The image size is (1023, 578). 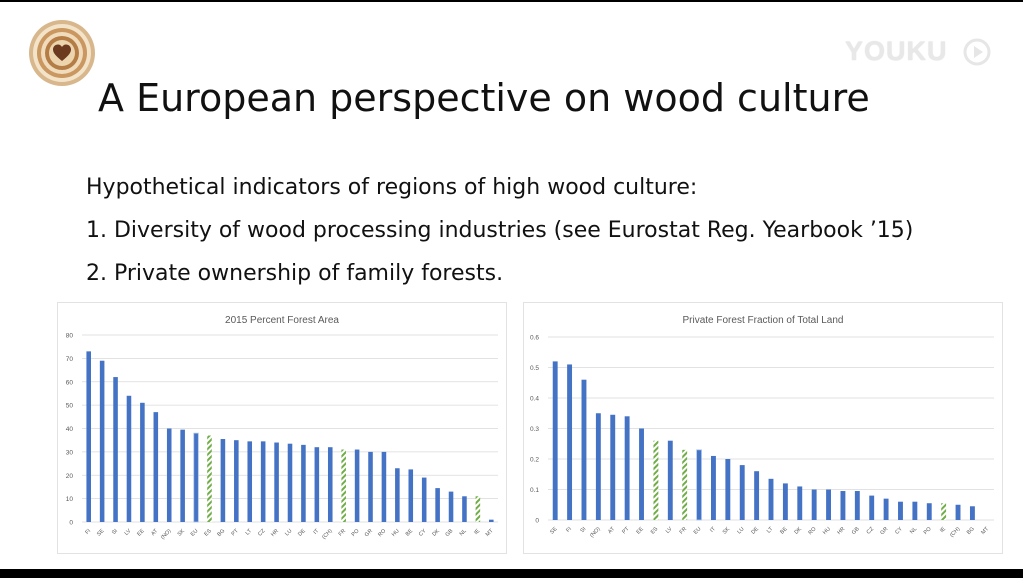 What do you see at coordinates (598, 466) in the screenshot?
I see `bar-(NO)` at bounding box center [598, 466].